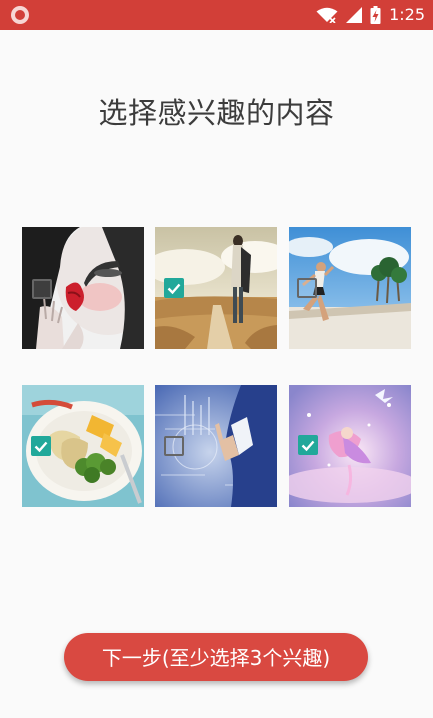 This screenshot has width=433, height=718. I want to click on next-step-button: 下一步(至少选择3个兴趣), so click(216, 657).